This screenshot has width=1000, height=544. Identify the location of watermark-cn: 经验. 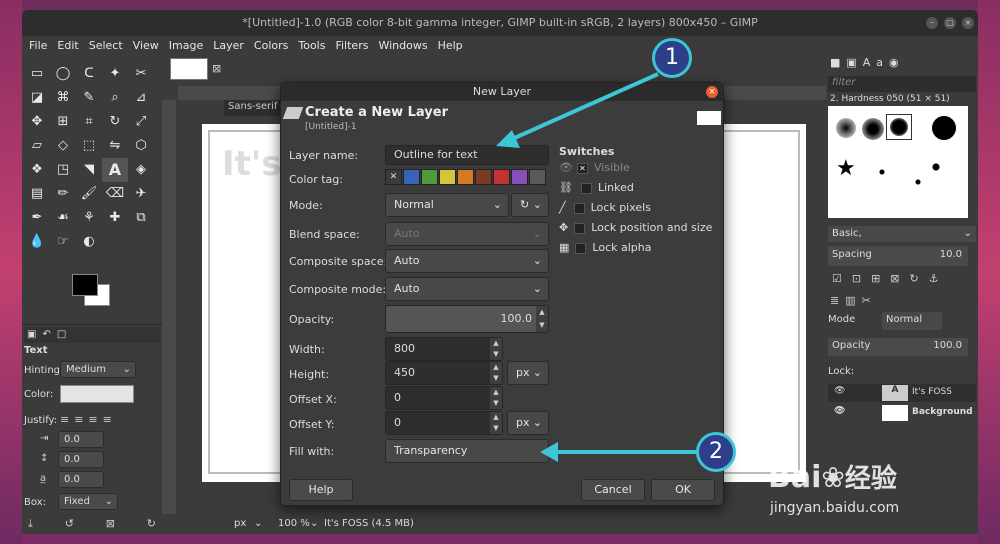
(870, 479).